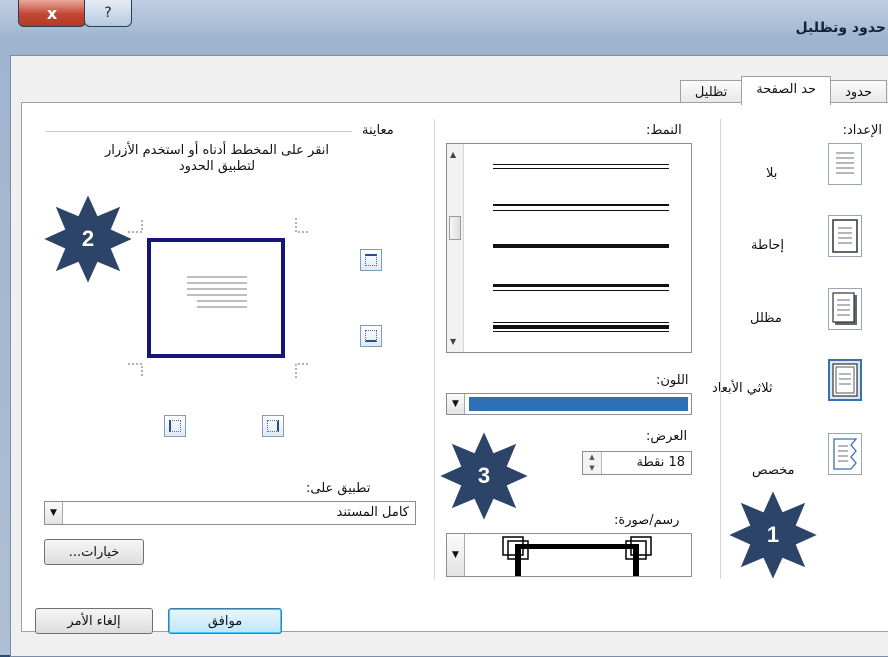 Image resolution: width=888 pixels, height=657 pixels. I want to click on left-border-button, so click(175, 426).